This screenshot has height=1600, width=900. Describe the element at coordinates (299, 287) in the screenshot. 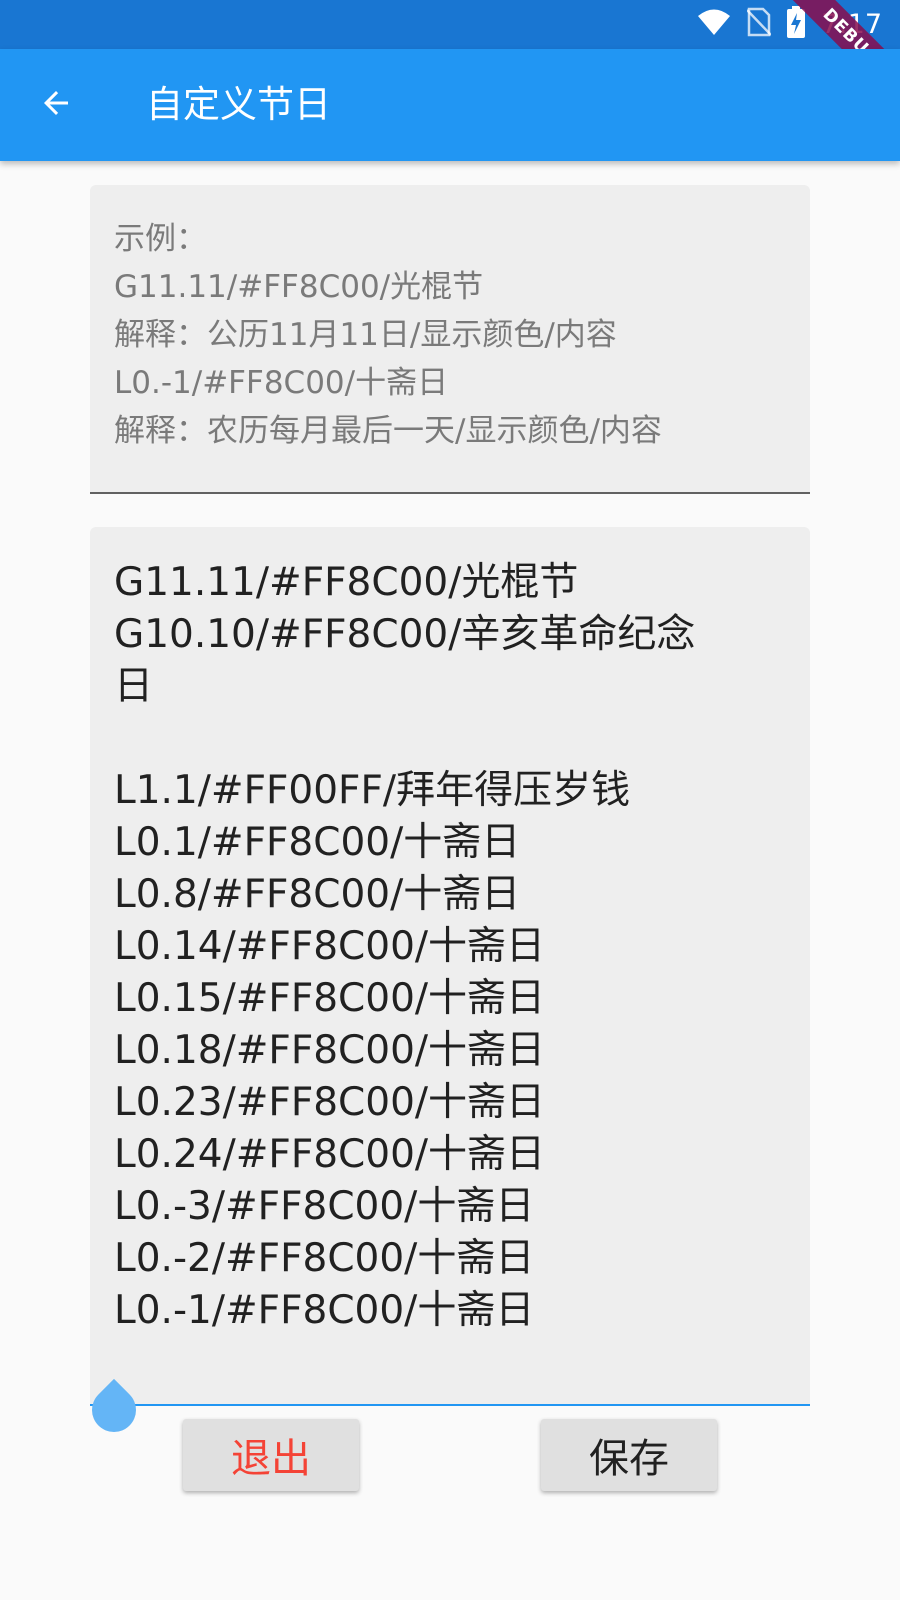

I see `example-line: G11.11/#FF8C00/光棍节` at that location.